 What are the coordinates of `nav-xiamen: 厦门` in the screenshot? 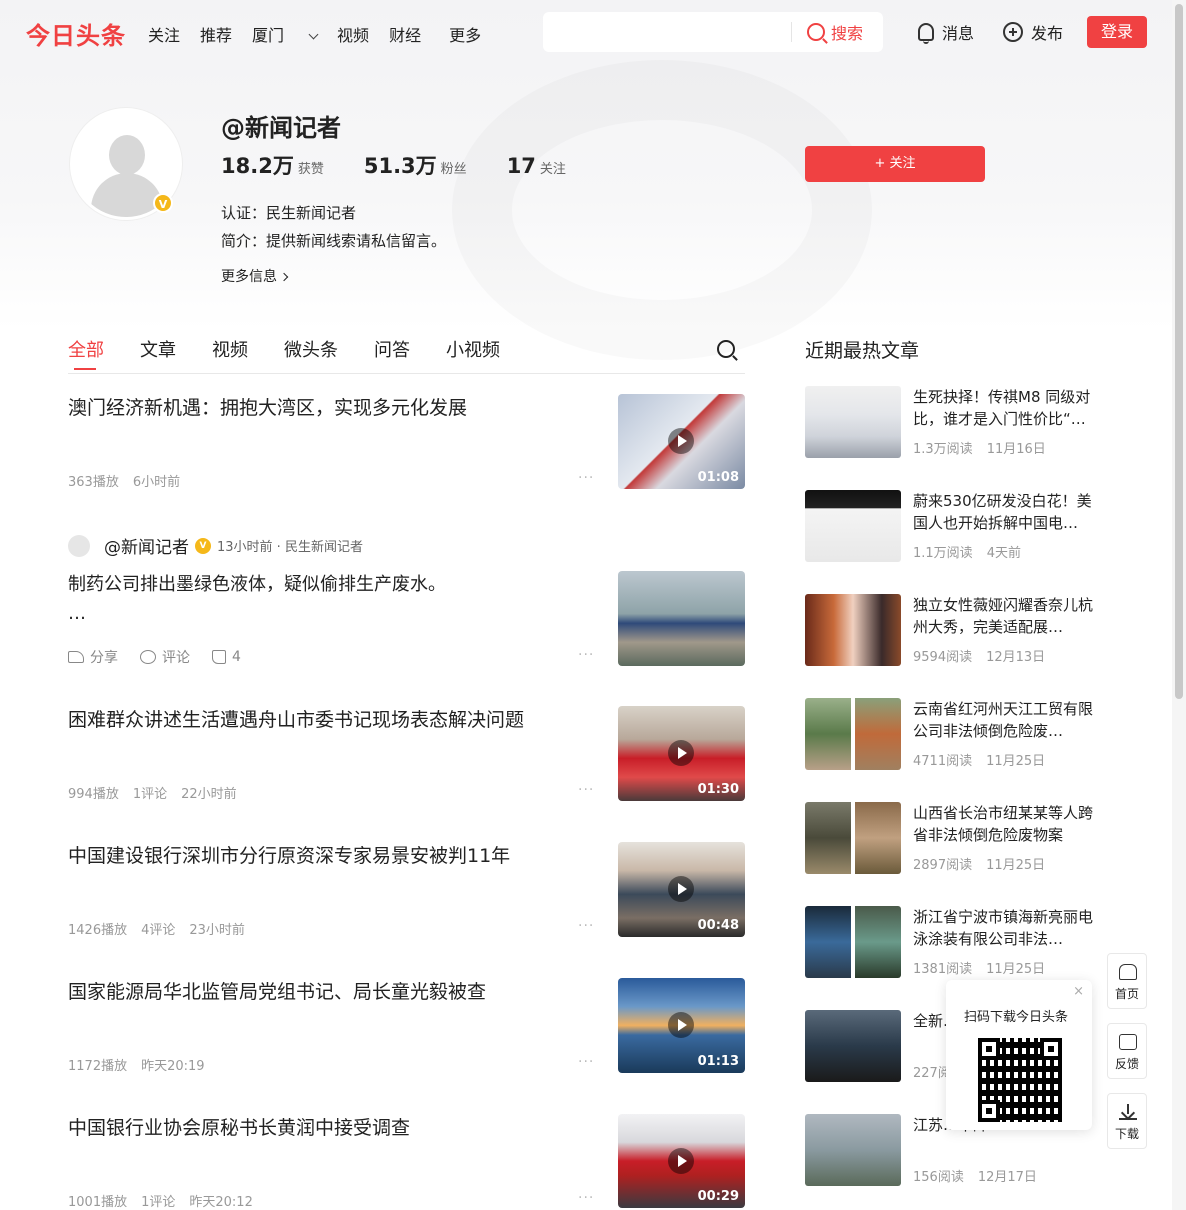 It's located at (285, 34).